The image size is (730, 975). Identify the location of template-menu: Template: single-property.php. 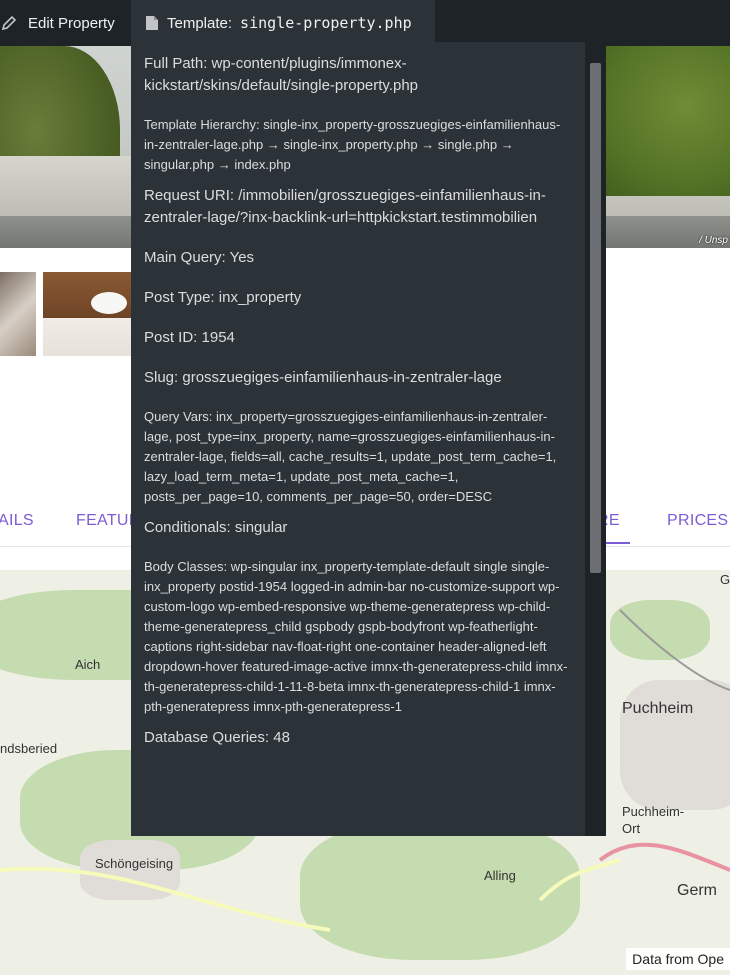
(283, 23).